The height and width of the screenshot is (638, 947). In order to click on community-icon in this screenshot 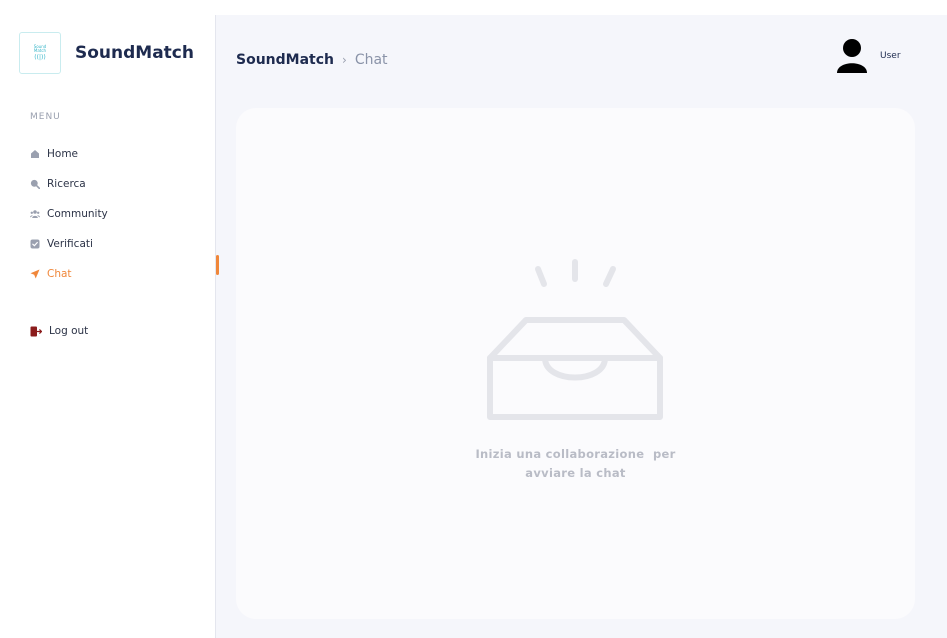, I will do `click(35, 214)`.